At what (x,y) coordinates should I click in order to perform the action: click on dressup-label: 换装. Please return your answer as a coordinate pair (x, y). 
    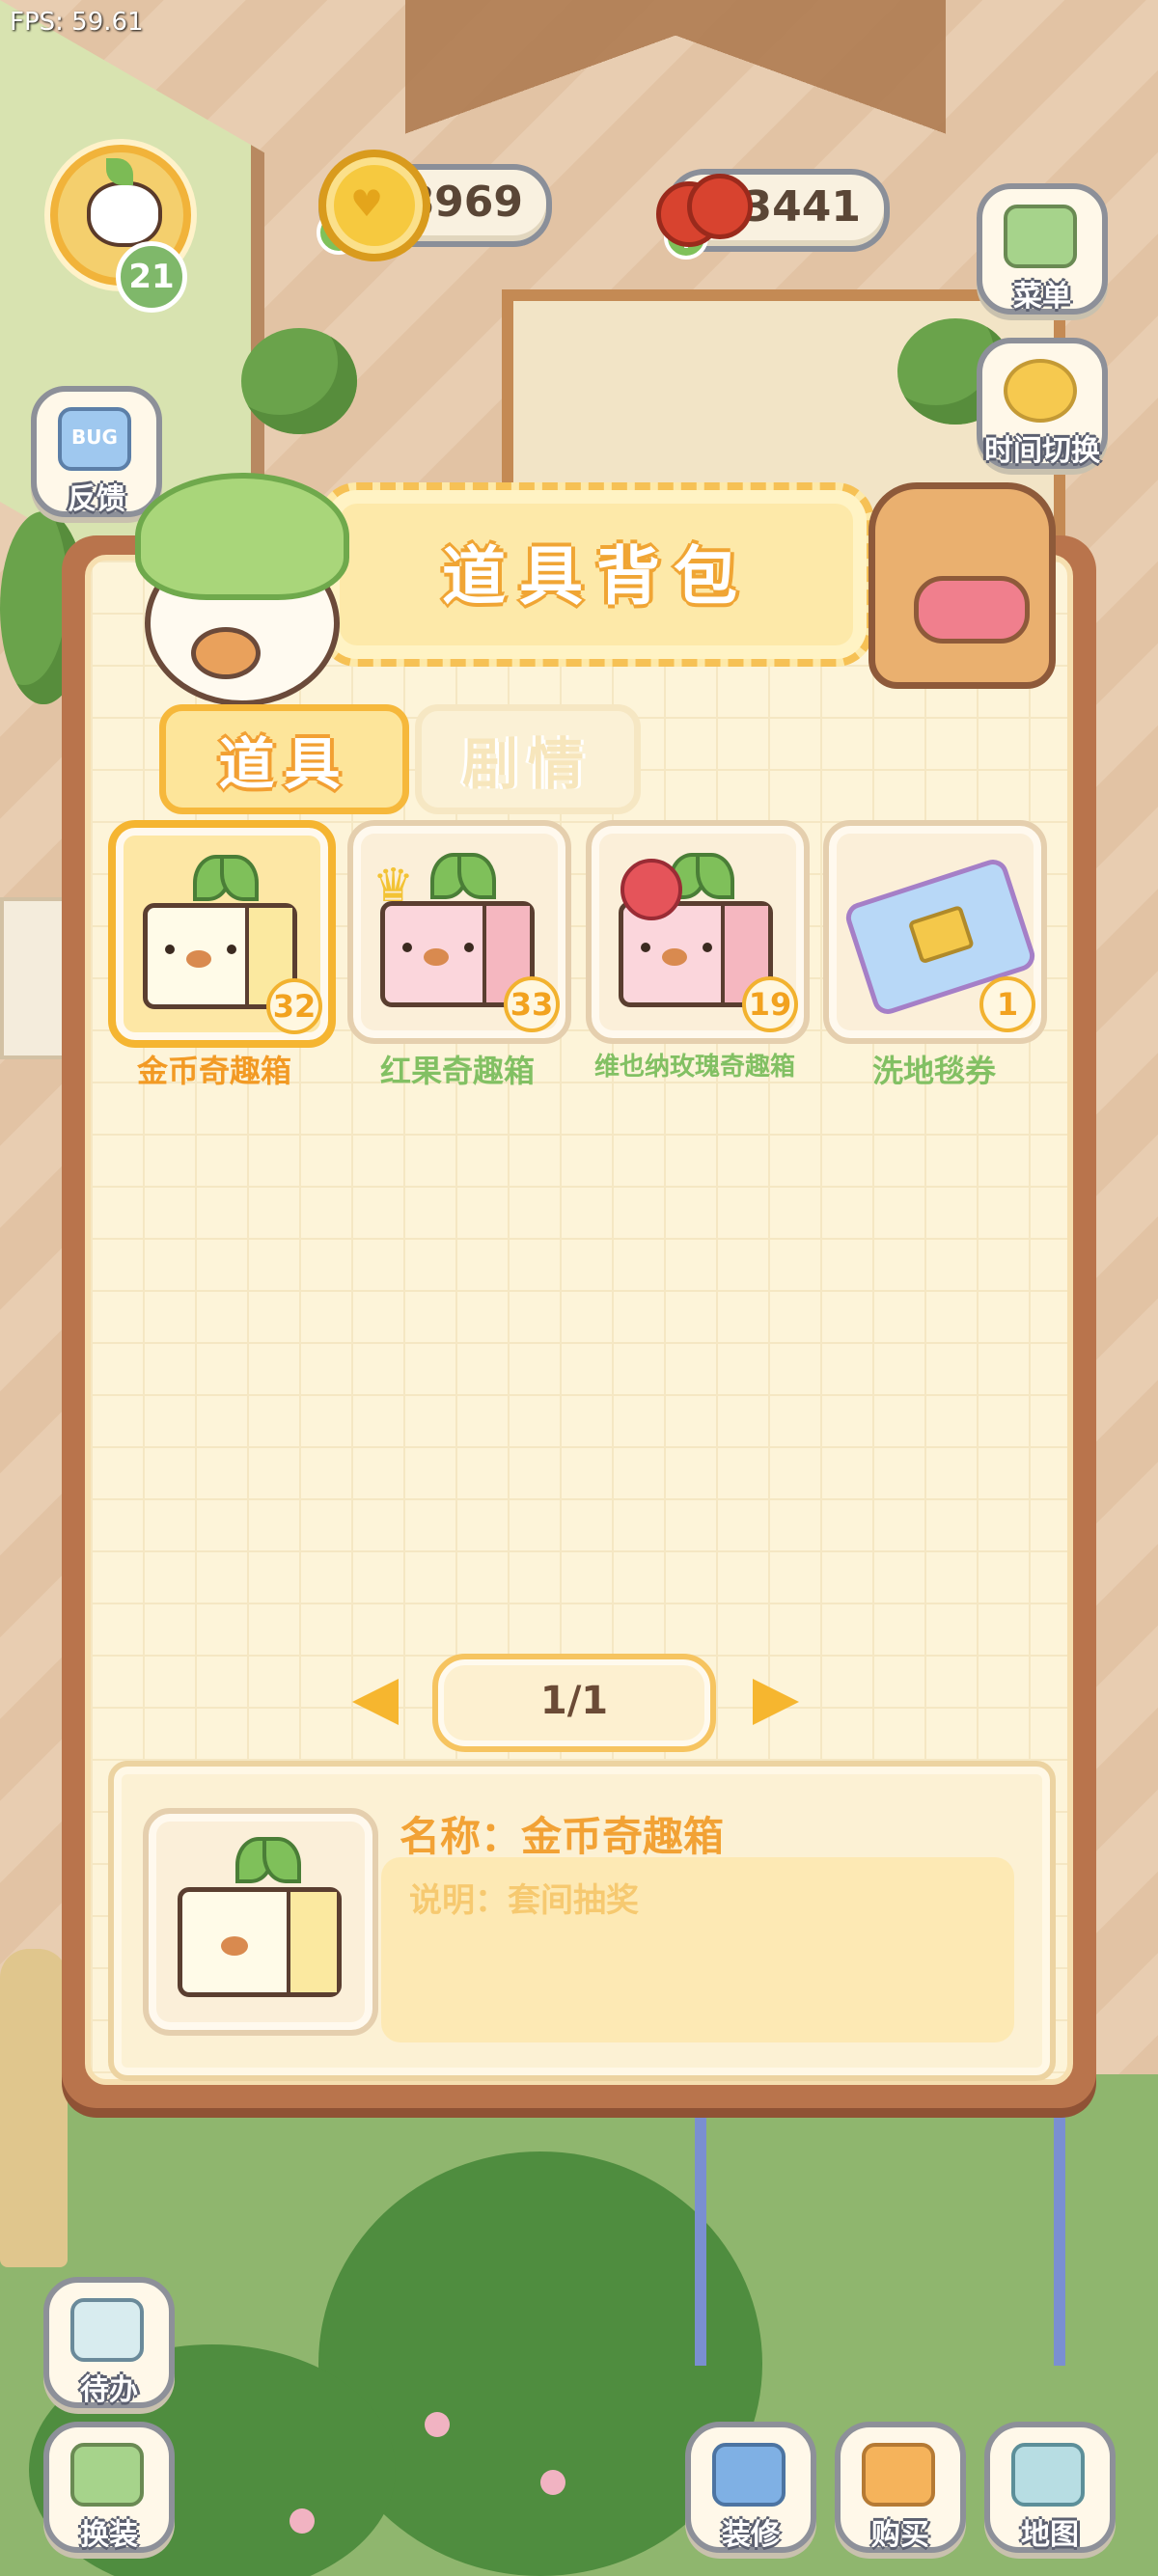
    Looking at the image, I should click on (109, 2535).